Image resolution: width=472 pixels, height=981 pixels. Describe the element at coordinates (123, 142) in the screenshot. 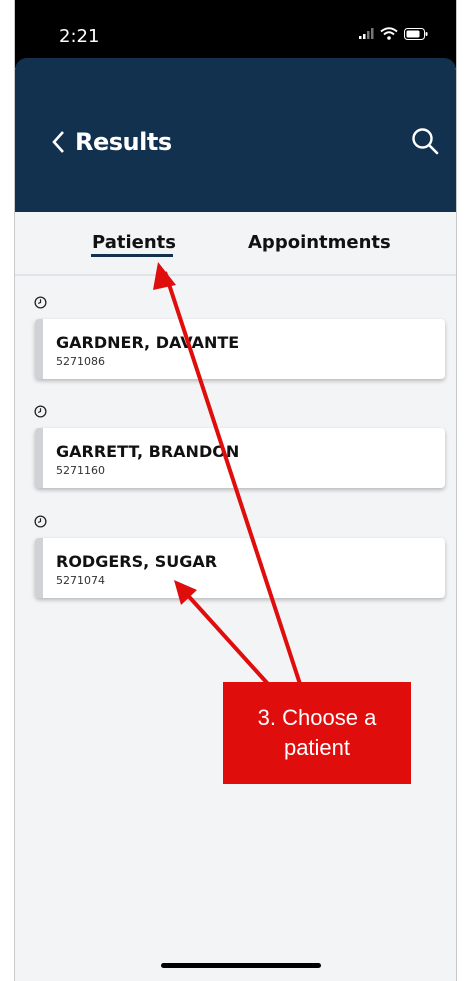

I see `back-label: Results` at that location.